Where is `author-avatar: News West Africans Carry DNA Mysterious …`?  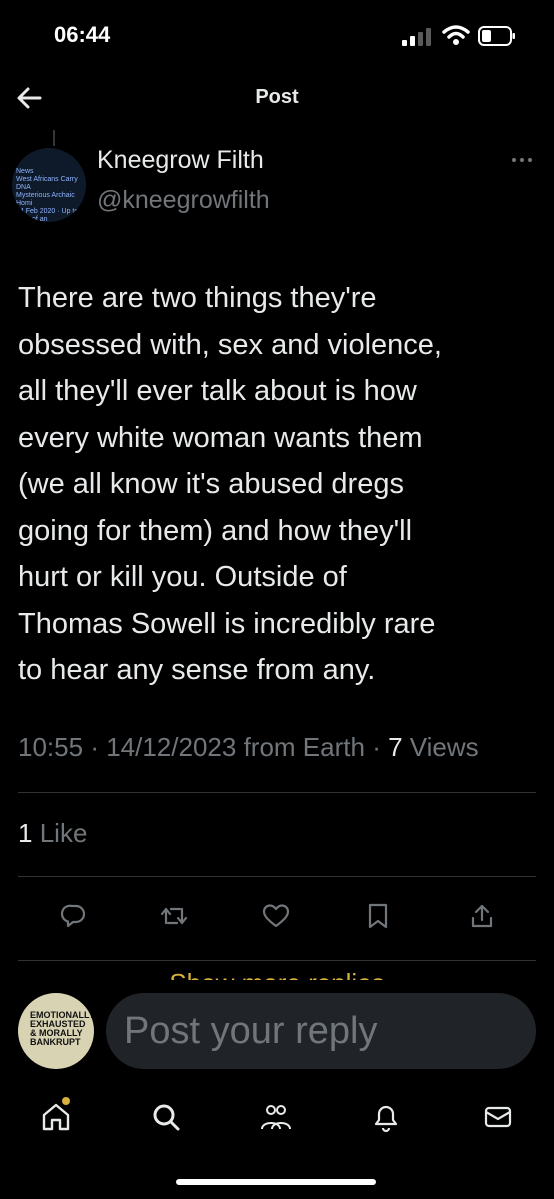 author-avatar: News West Africans Carry DNA Mysterious … is located at coordinates (49, 185).